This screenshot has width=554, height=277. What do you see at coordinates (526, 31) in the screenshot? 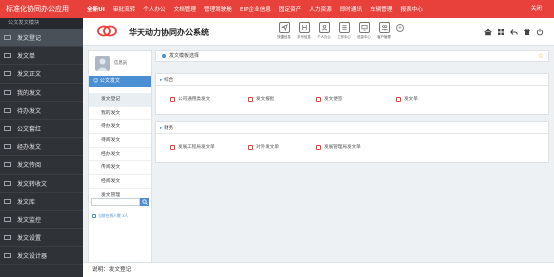
I see `shirt-icon` at bounding box center [526, 31].